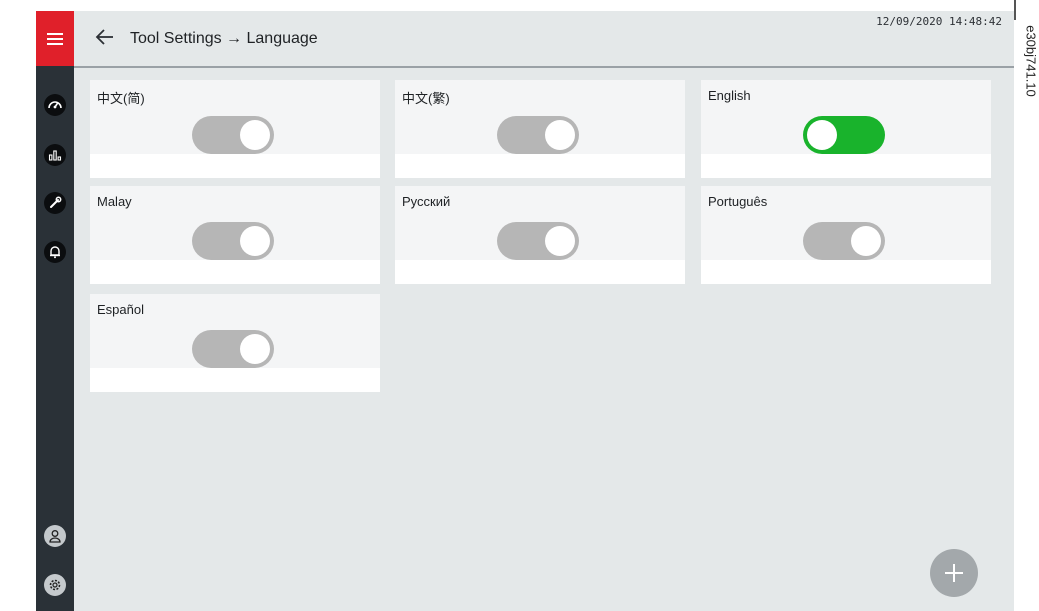 The image size is (1039, 611). What do you see at coordinates (738, 201) in the screenshot?
I see `language-label: Português` at bounding box center [738, 201].